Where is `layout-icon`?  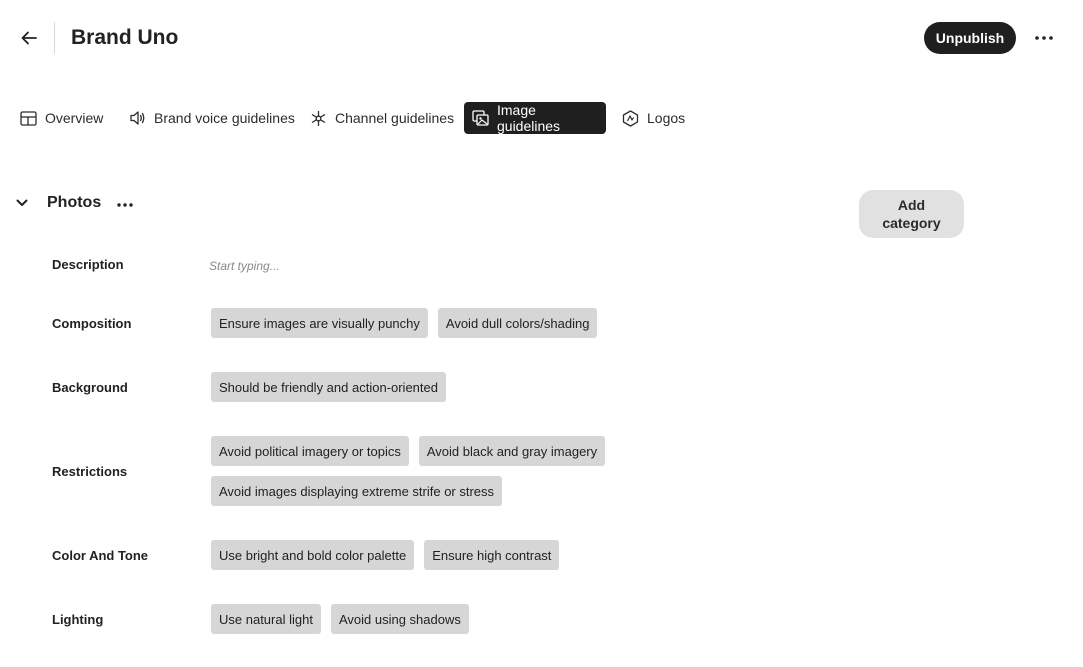 layout-icon is located at coordinates (28, 118).